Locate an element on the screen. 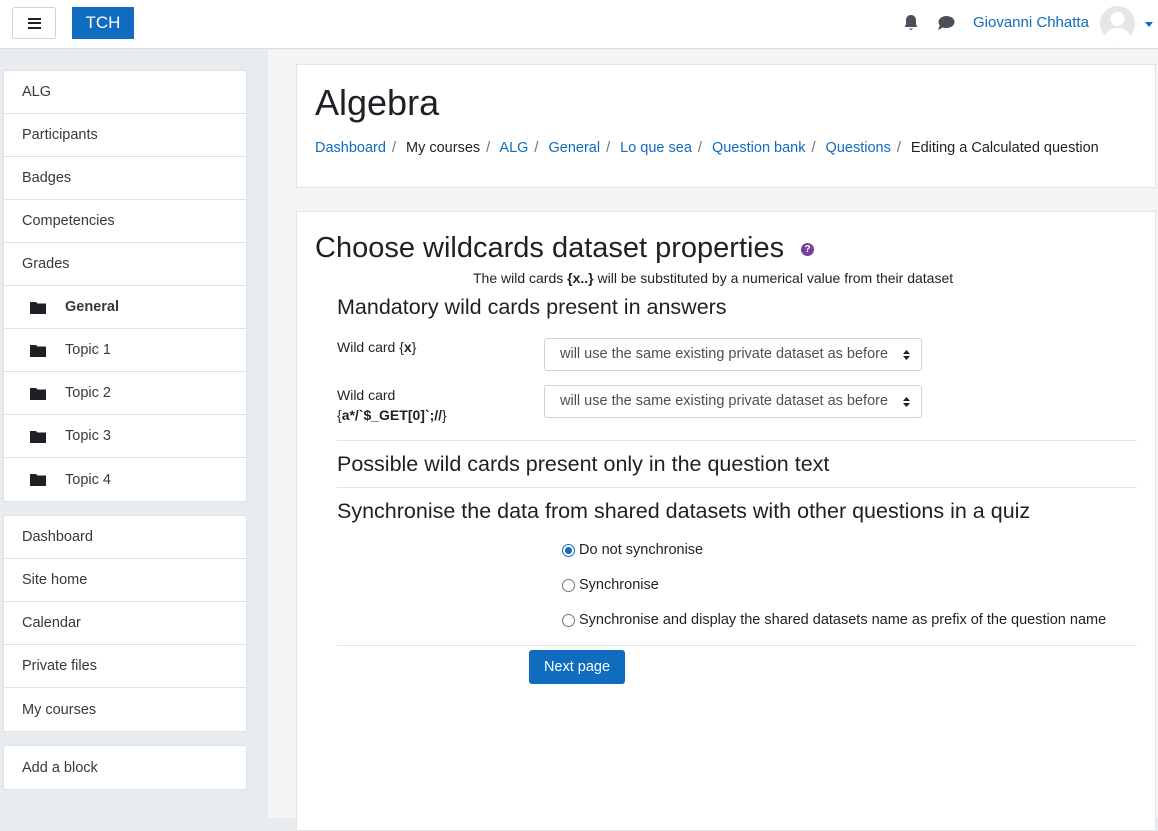 Image resolution: width=1158 pixels, height=831 pixels. radio-do-not-synchronise: Do not synchronise is located at coordinates (632, 550).